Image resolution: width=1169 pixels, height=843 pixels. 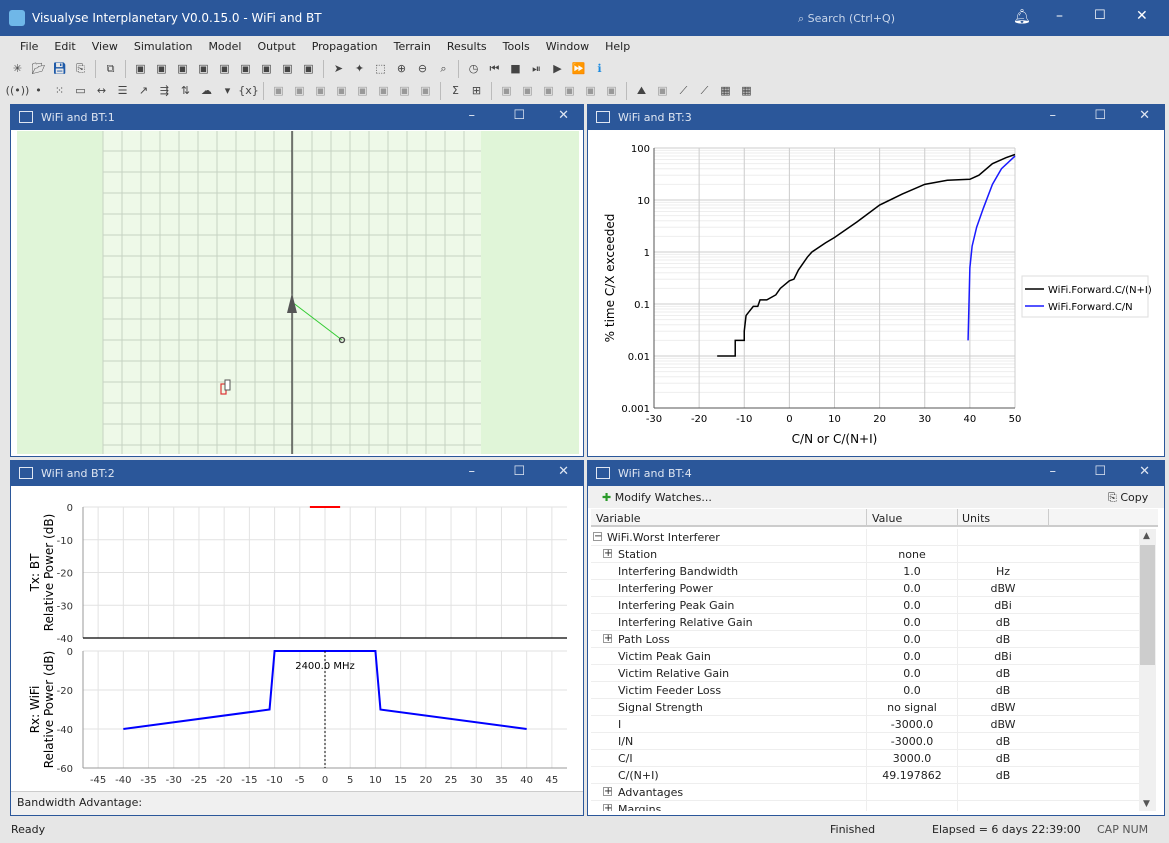 I want to click on table-row: Signal Strength no signal dBW, so click(x=865, y=707).